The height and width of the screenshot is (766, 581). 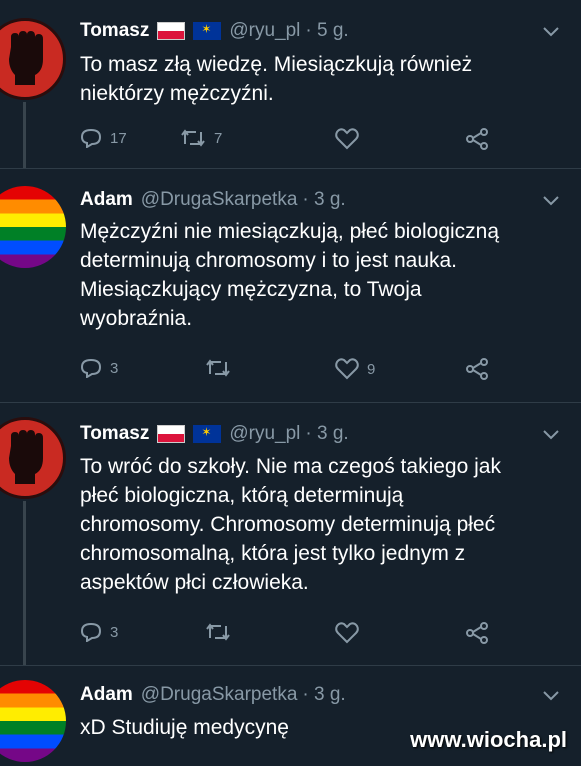 I want to click on tweet-text-line: płeć biologiczna, którą determinują, so click(x=242, y=495).